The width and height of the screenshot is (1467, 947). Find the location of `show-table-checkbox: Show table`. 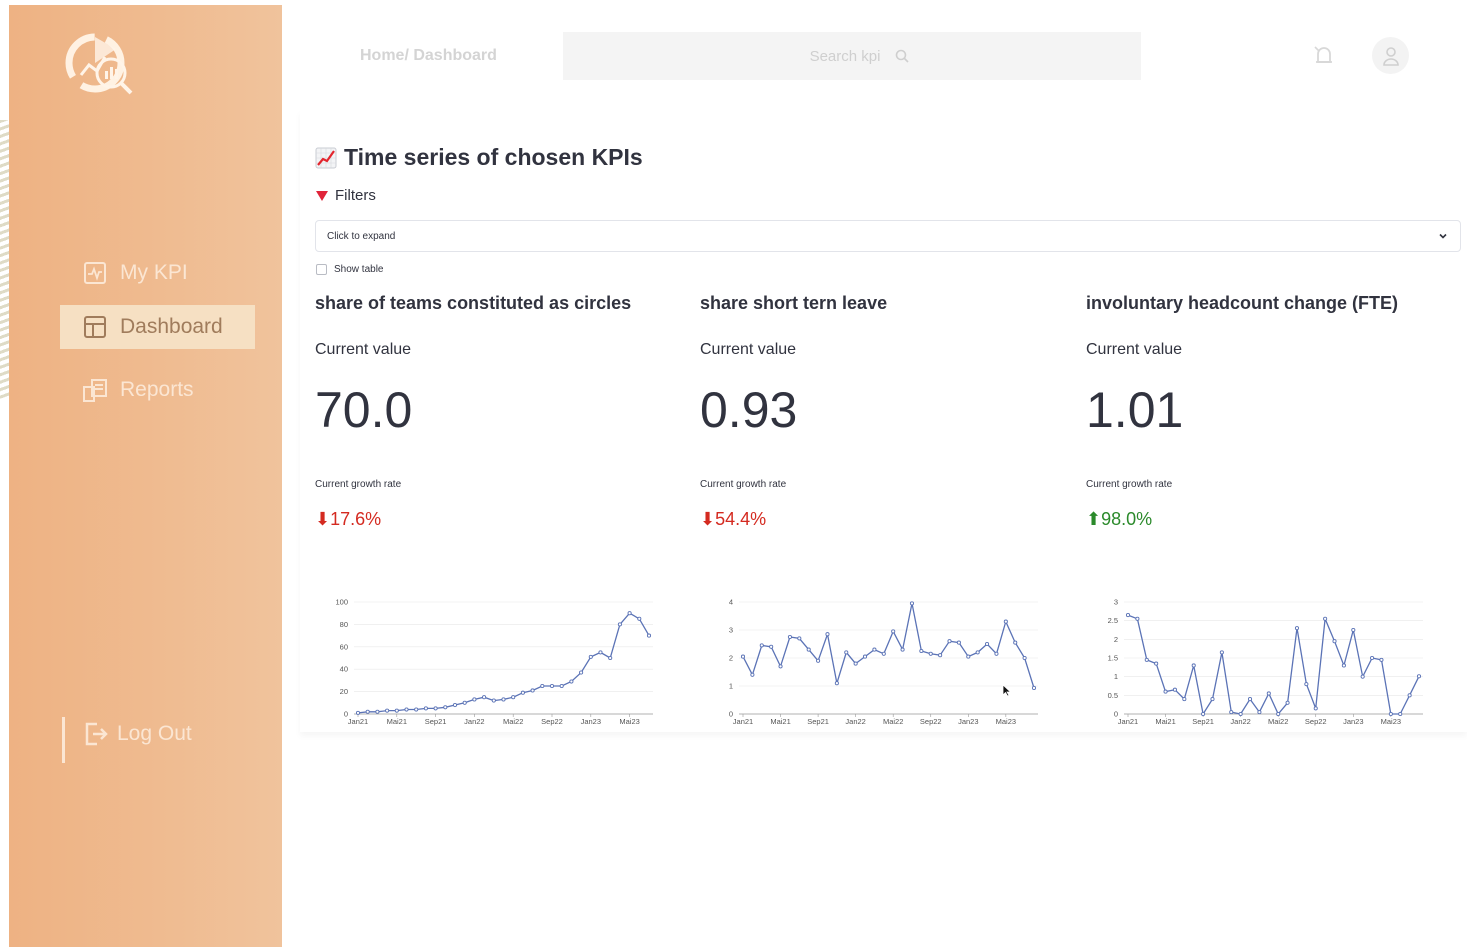

show-table-checkbox: Show table is located at coordinates (349, 269).